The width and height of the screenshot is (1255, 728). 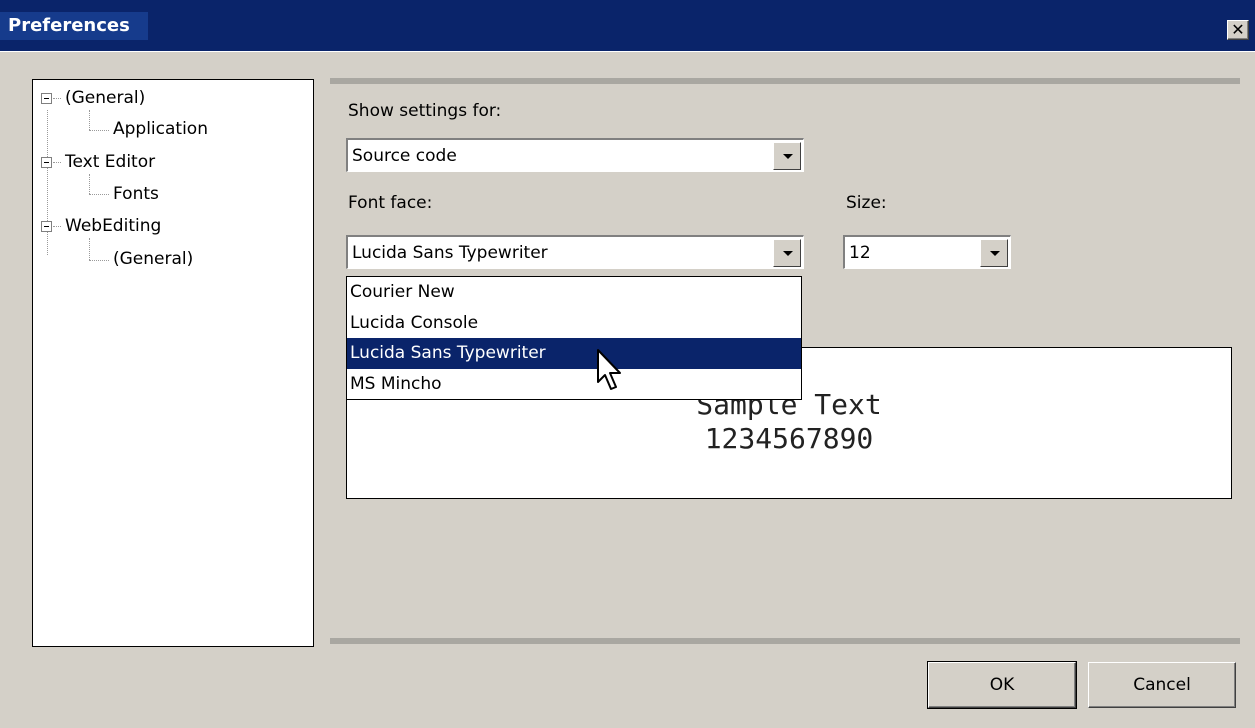 I want to click on font-face-label: Font face:, so click(x=390, y=203).